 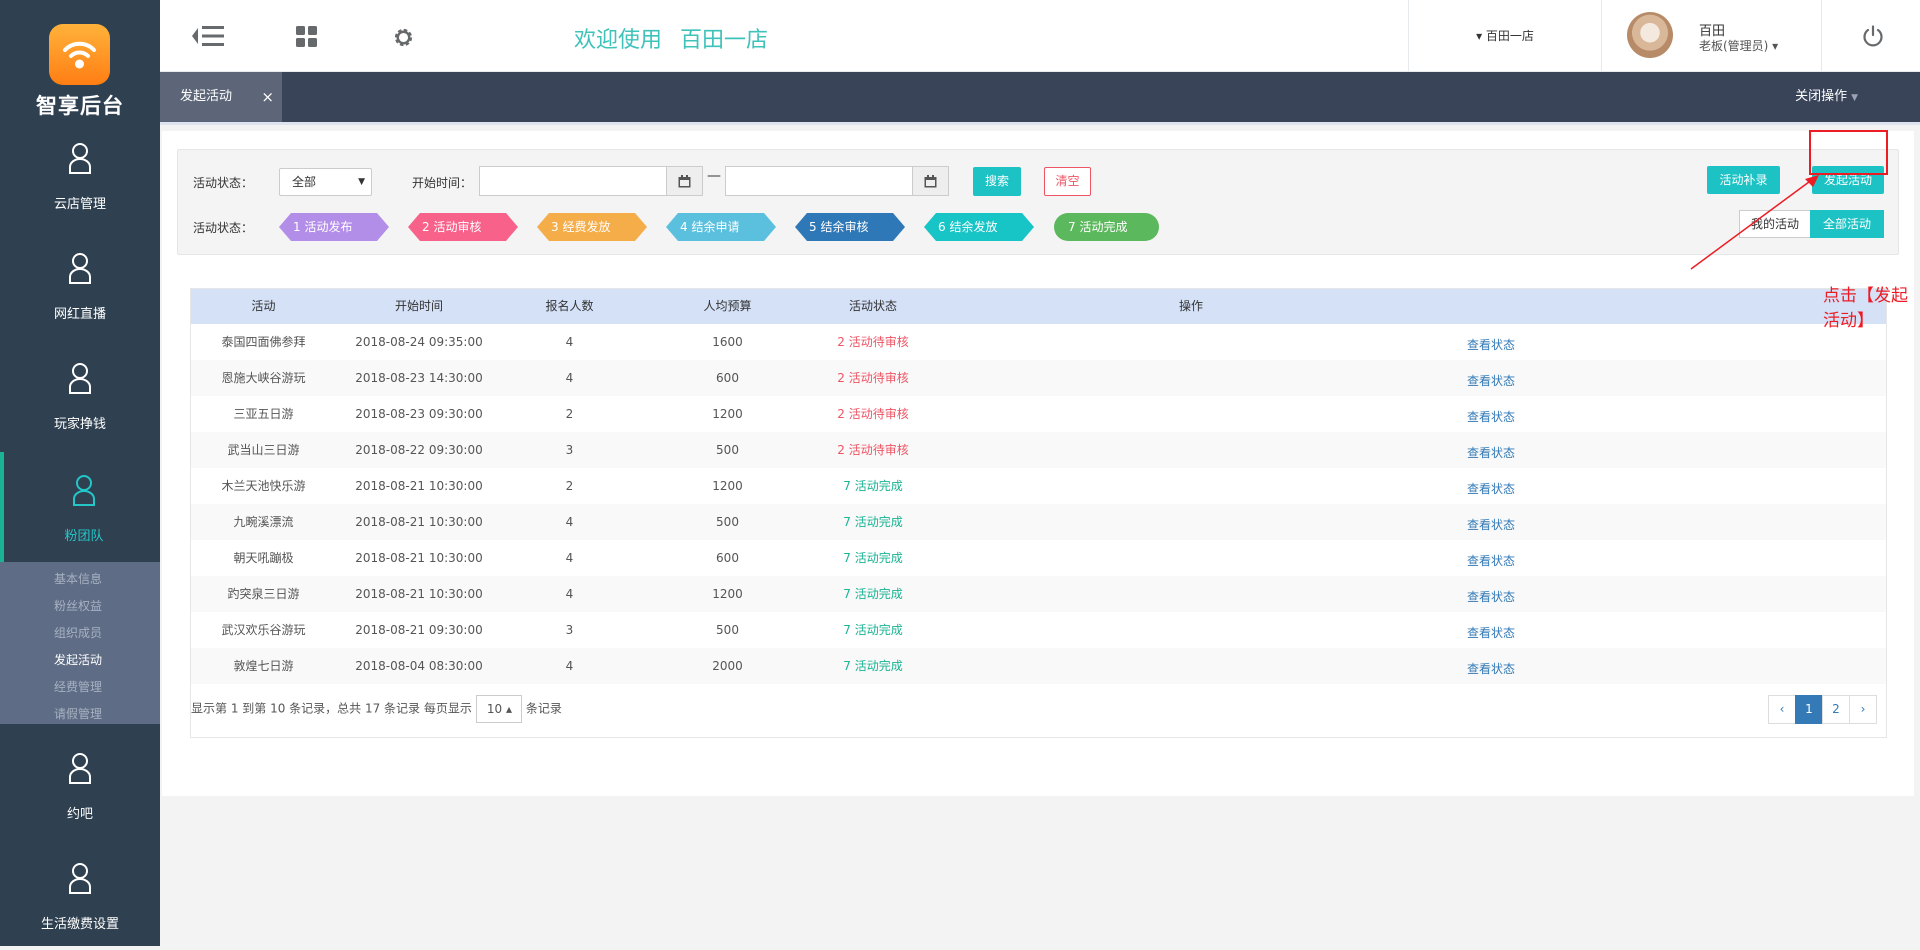 What do you see at coordinates (84, 536) in the screenshot?
I see `sidebar-item-label: 粉团队` at bounding box center [84, 536].